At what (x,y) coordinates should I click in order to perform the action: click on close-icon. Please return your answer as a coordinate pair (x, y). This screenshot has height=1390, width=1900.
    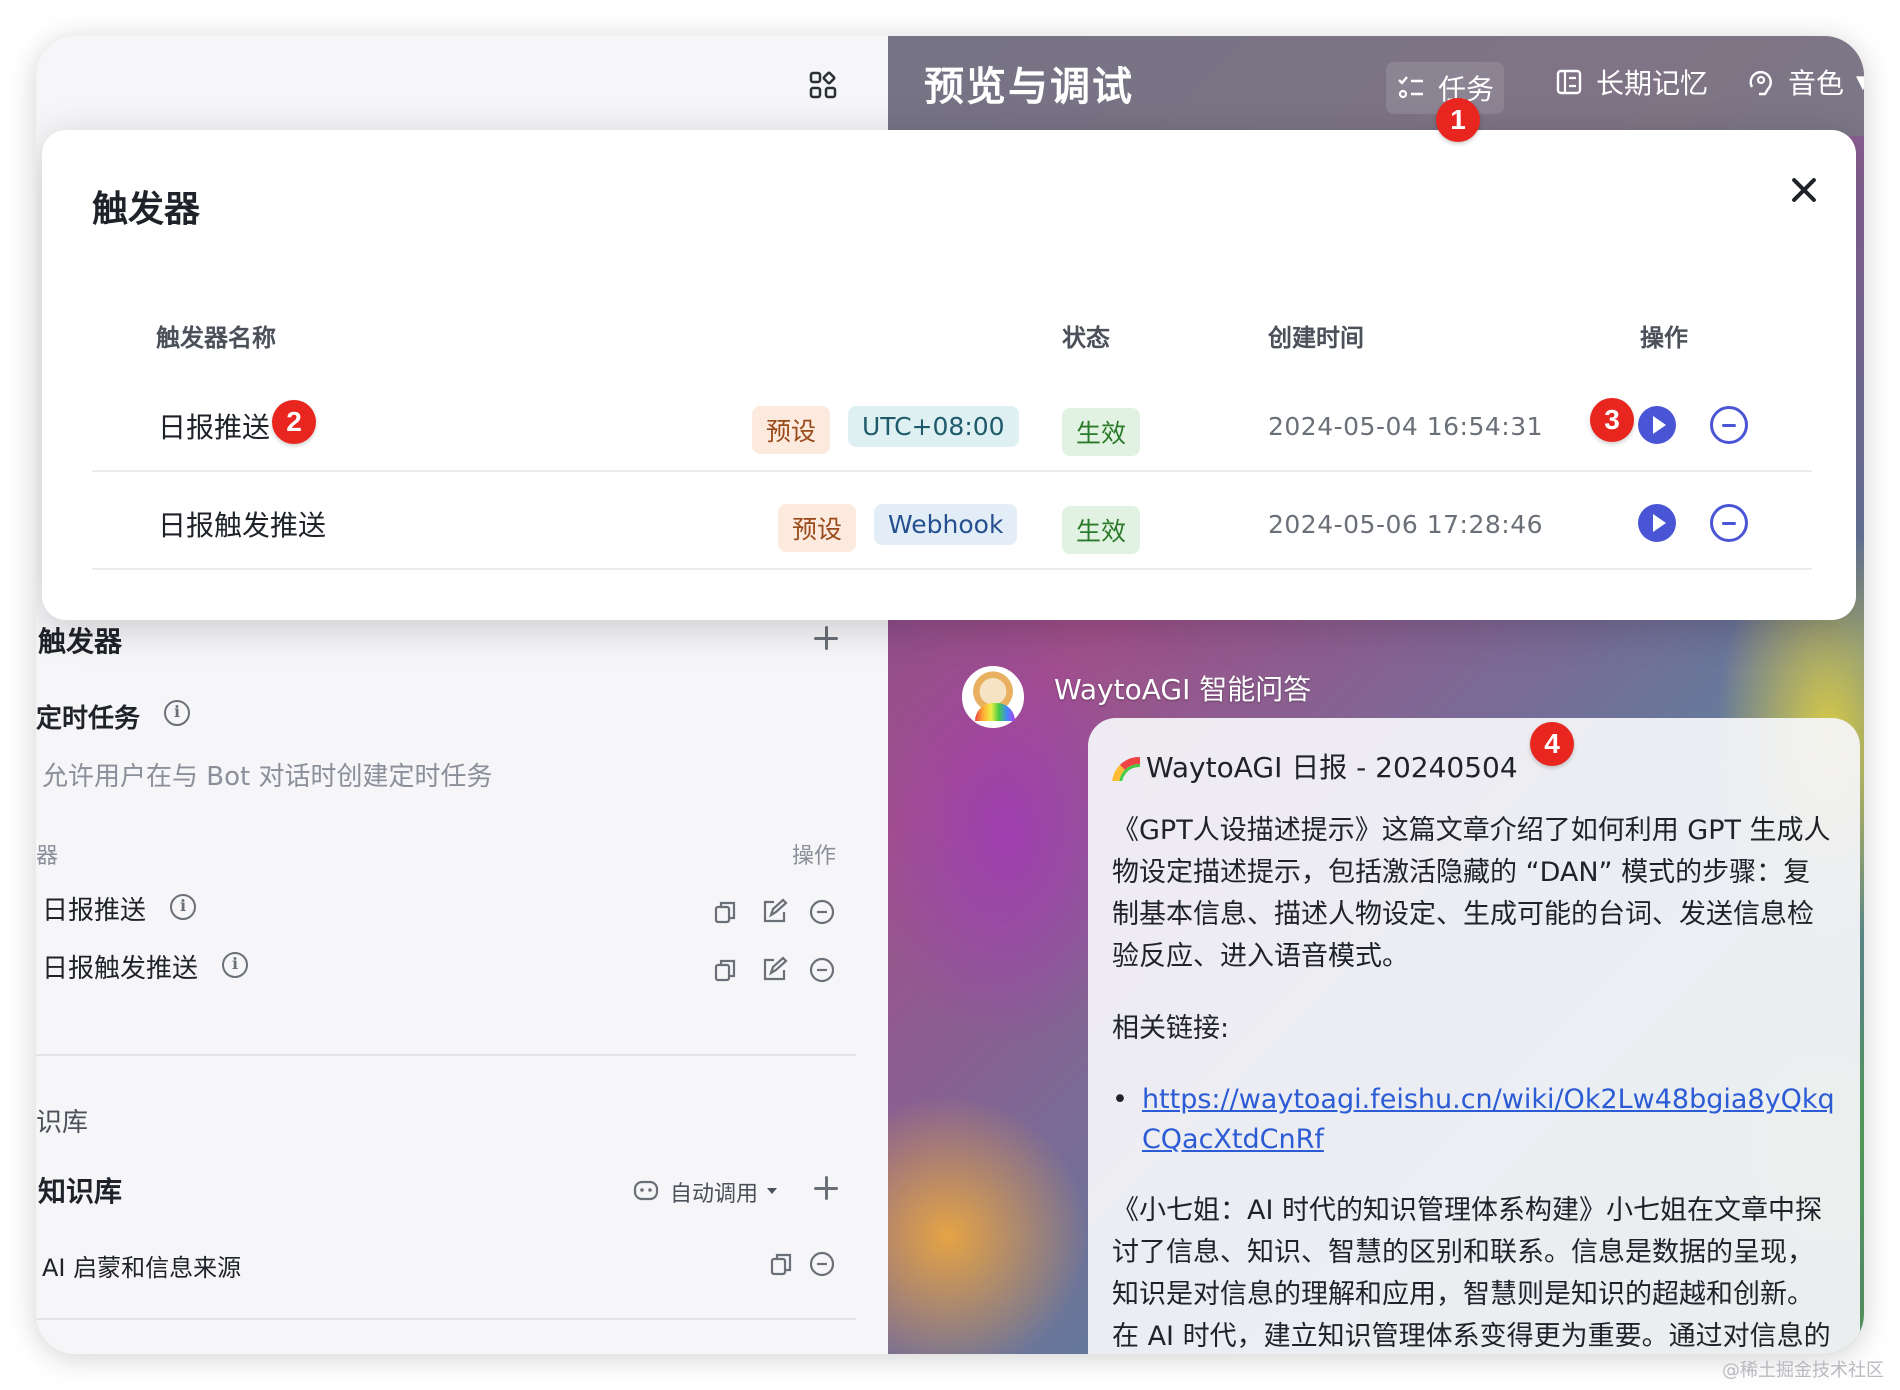
    Looking at the image, I should click on (1804, 190).